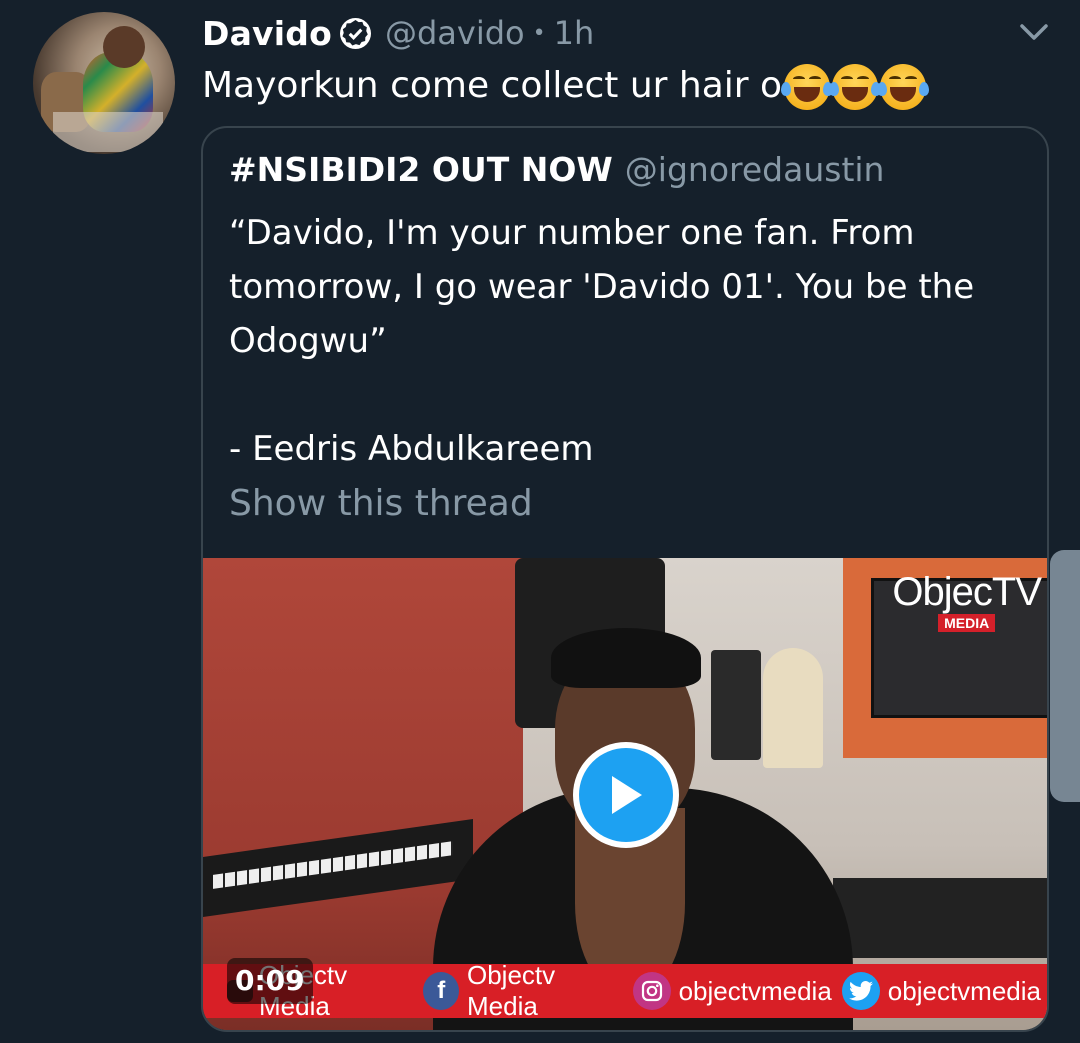  What do you see at coordinates (1034, 32) in the screenshot?
I see `chevron-down-icon` at bounding box center [1034, 32].